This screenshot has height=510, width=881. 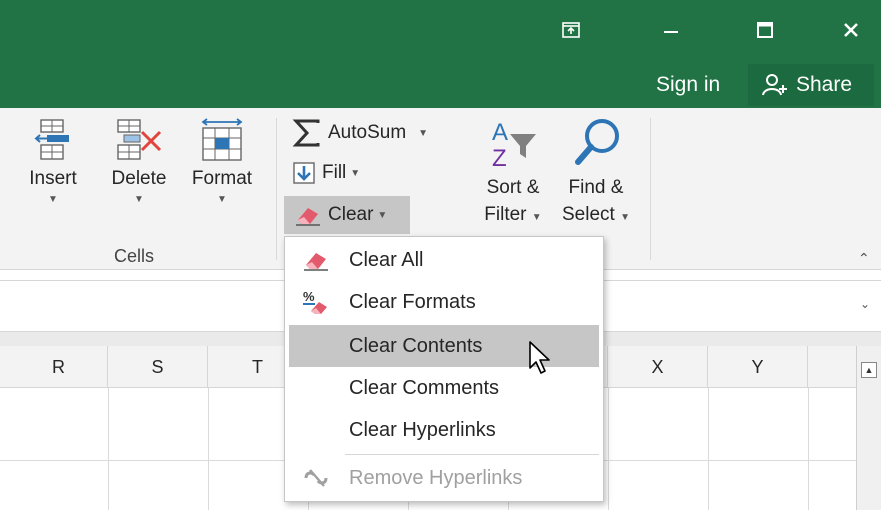 I want to click on maximize-button, so click(x=765, y=30).